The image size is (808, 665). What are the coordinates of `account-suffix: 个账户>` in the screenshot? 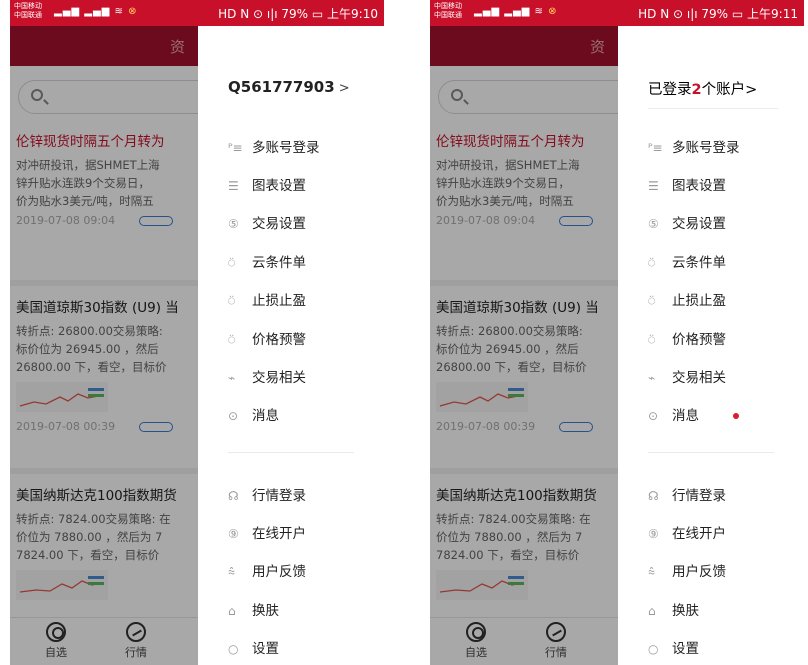 It's located at (729, 90).